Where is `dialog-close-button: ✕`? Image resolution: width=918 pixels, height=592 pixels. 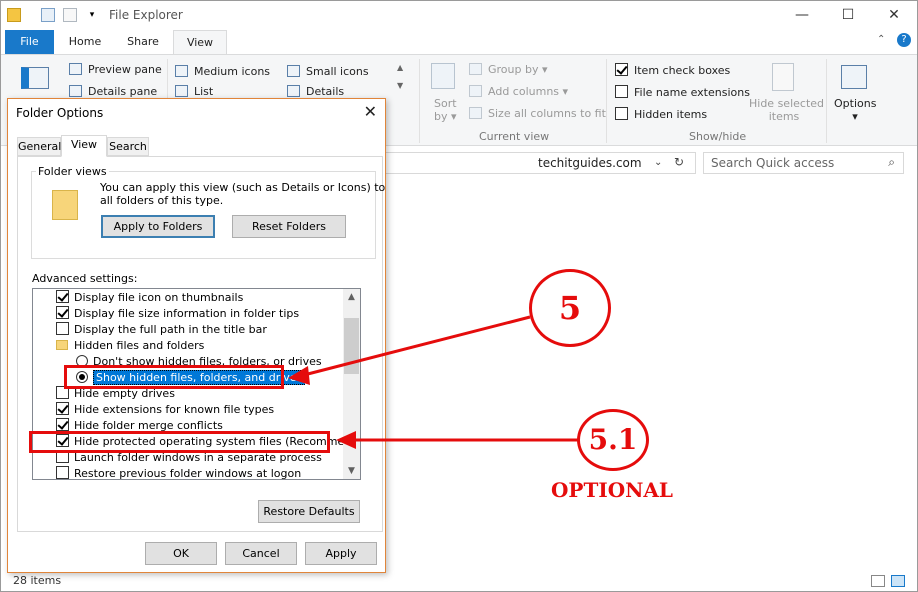 dialog-close-button: ✕ is located at coordinates (370, 111).